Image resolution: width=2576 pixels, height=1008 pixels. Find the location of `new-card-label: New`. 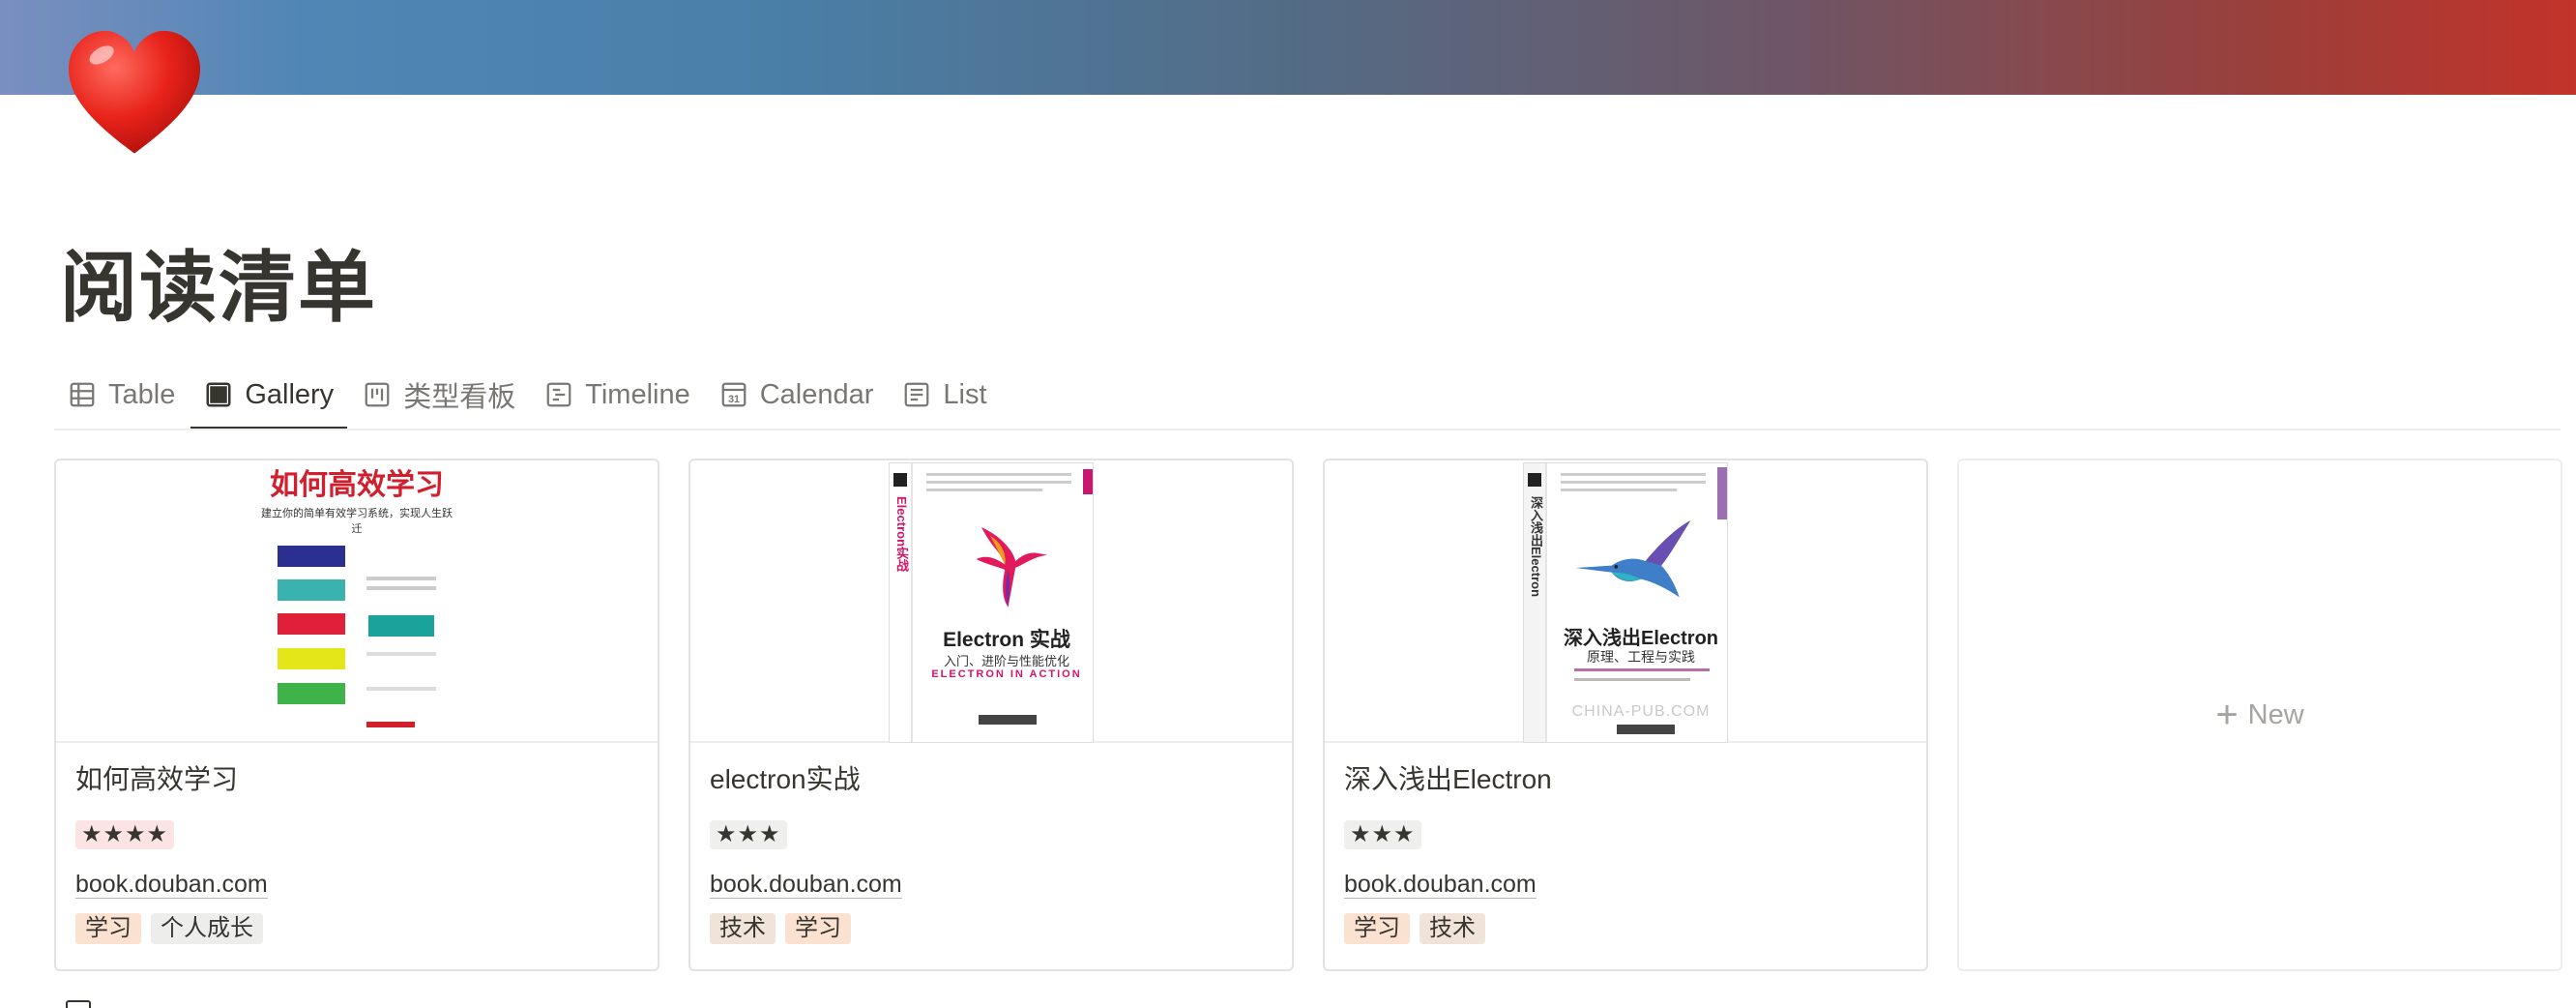

new-card-label: New is located at coordinates (2275, 714).